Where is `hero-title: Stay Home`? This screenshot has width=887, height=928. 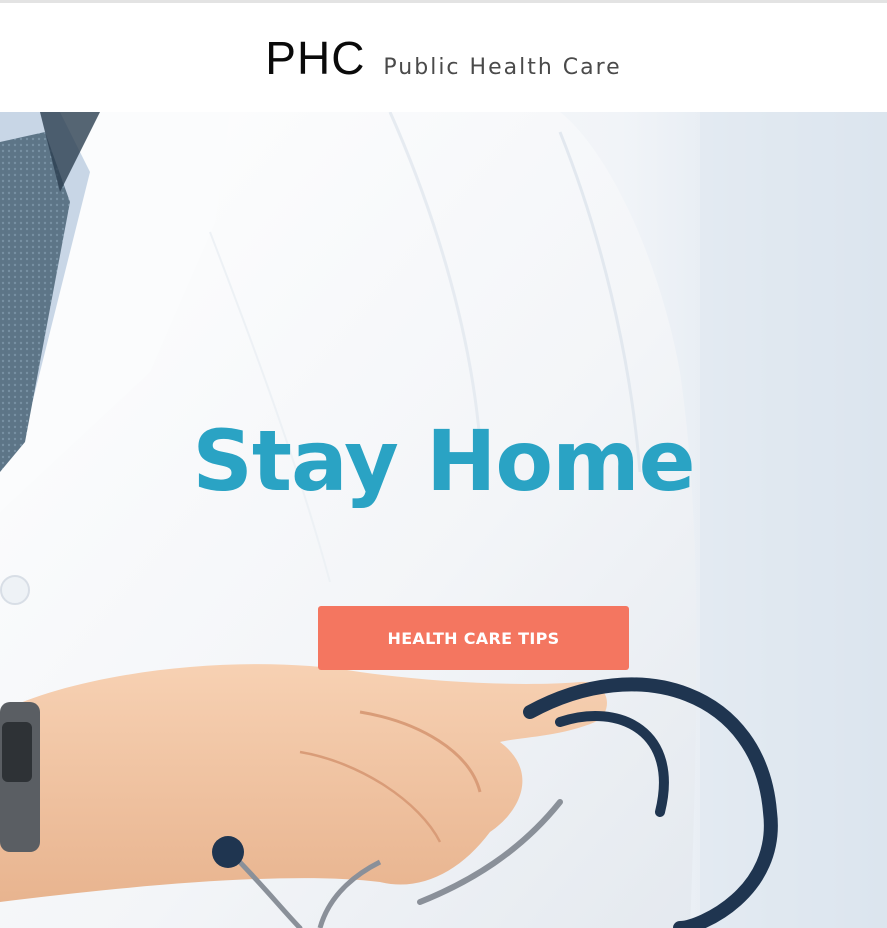
hero-title: Stay Home is located at coordinates (443, 461).